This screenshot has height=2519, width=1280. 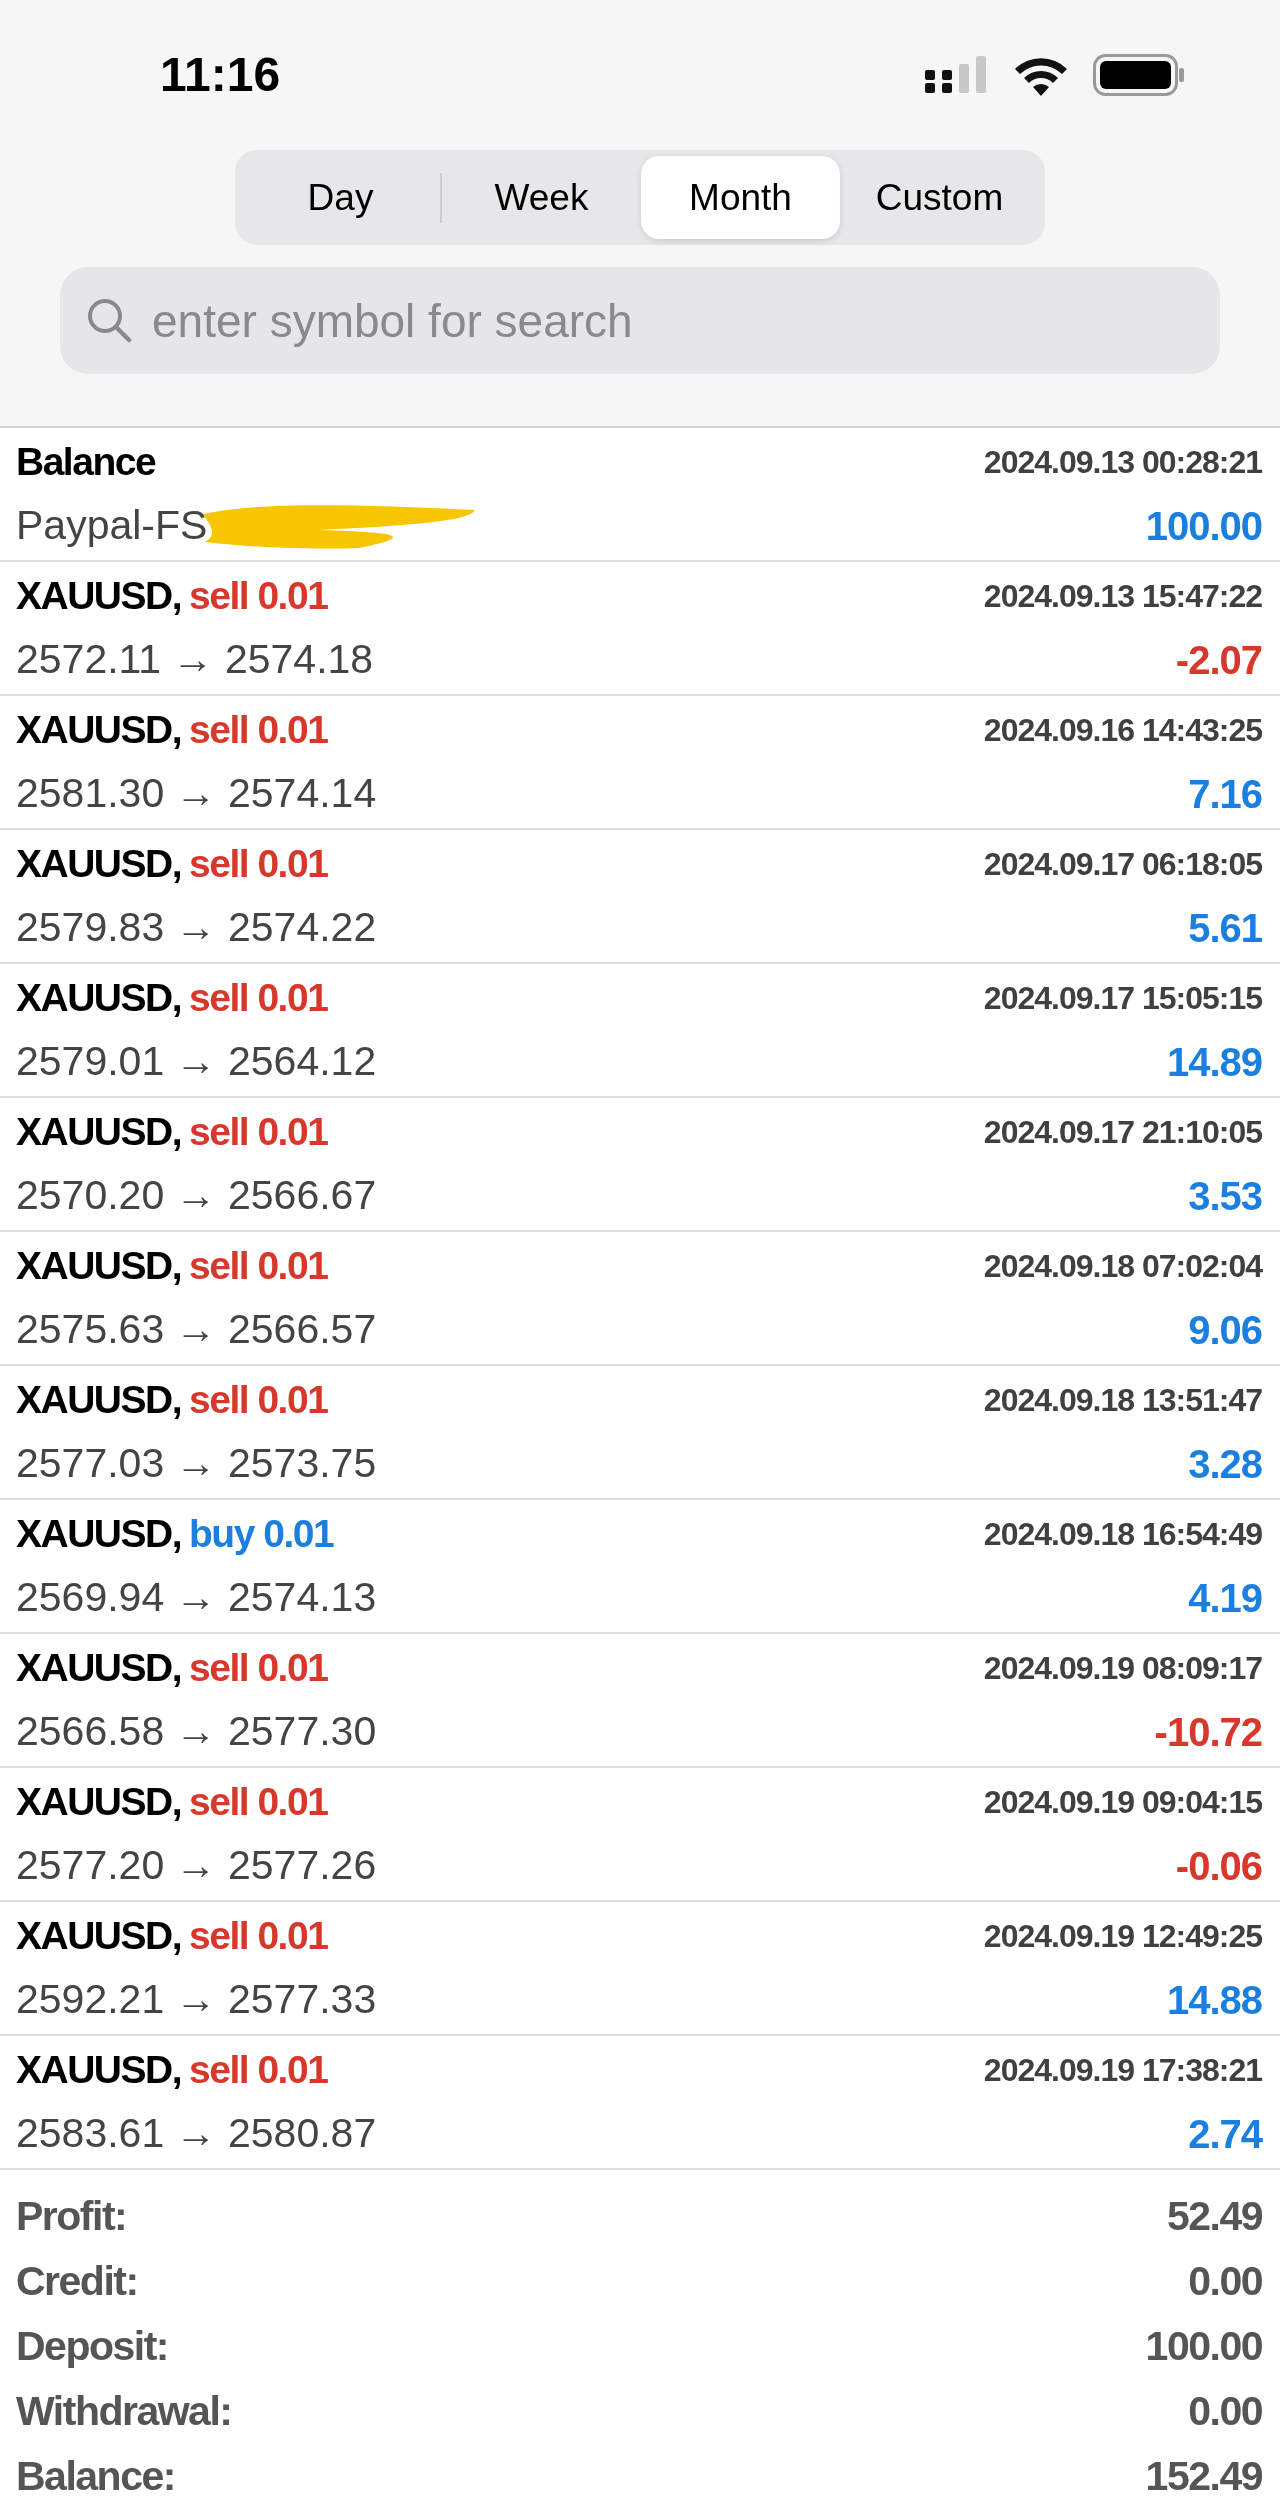 I want to click on trade-profit: 3.28, so click(x=1225, y=1464).